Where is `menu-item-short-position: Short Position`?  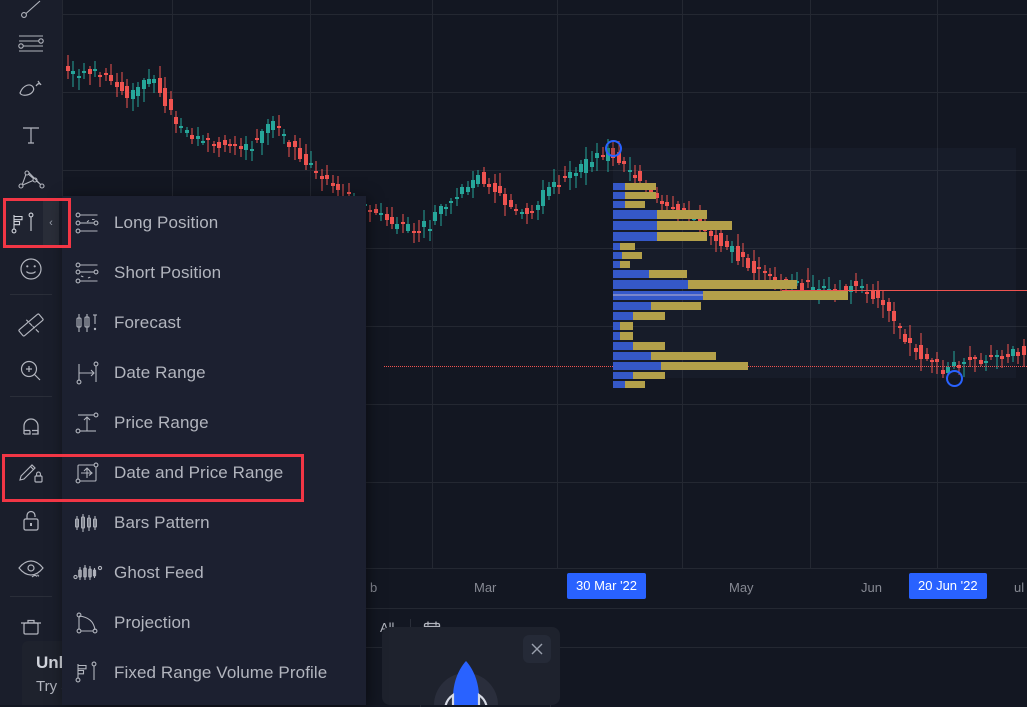
menu-item-short-position: Short Position is located at coordinates (214, 273).